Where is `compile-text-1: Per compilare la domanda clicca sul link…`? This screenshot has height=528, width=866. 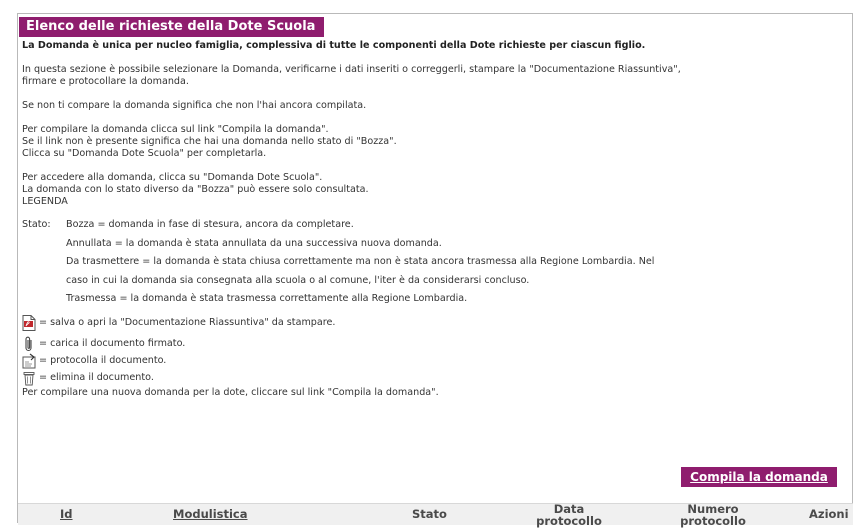
compile-text-1: Per compilare la domanda clicca sul link… is located at coordinates (175, 129).